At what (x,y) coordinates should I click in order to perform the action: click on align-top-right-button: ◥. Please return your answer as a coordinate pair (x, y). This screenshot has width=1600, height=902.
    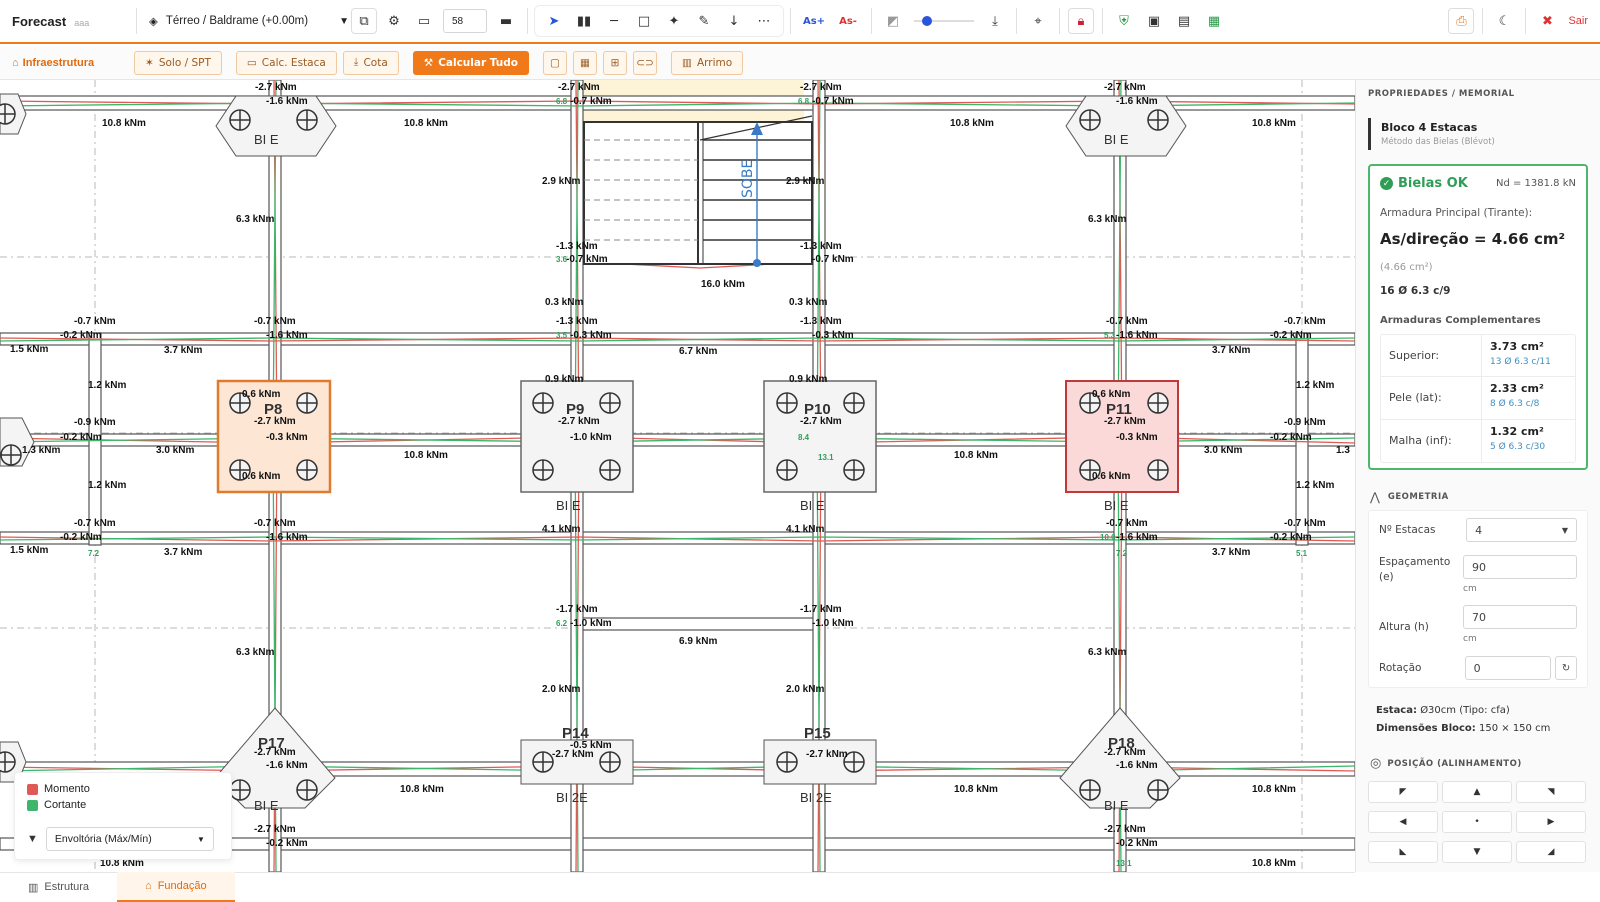
    Looking at the image, I should click on (1551, 792).